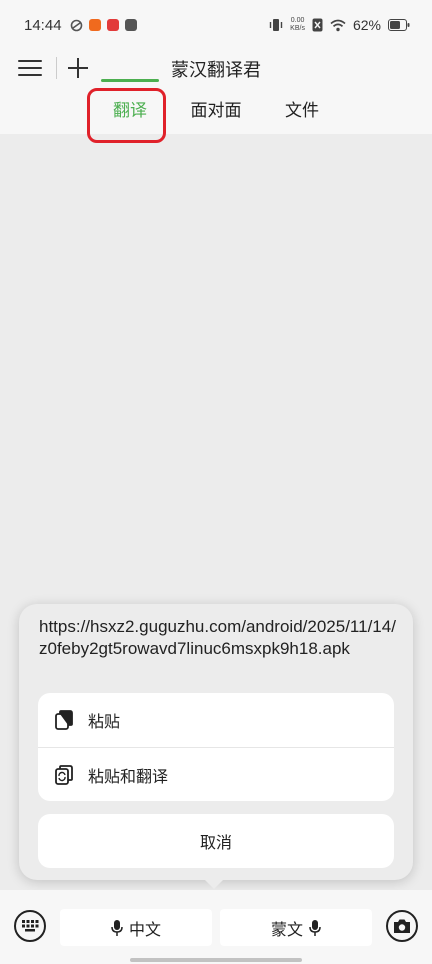 Image resolution: width=432 pixels, height=964 pixels. What do you see at coordinates (128, 776) in the screenshot?
I see `paste-and-translate-label: 粘贴和翻译` at bounding box center [128, 776].